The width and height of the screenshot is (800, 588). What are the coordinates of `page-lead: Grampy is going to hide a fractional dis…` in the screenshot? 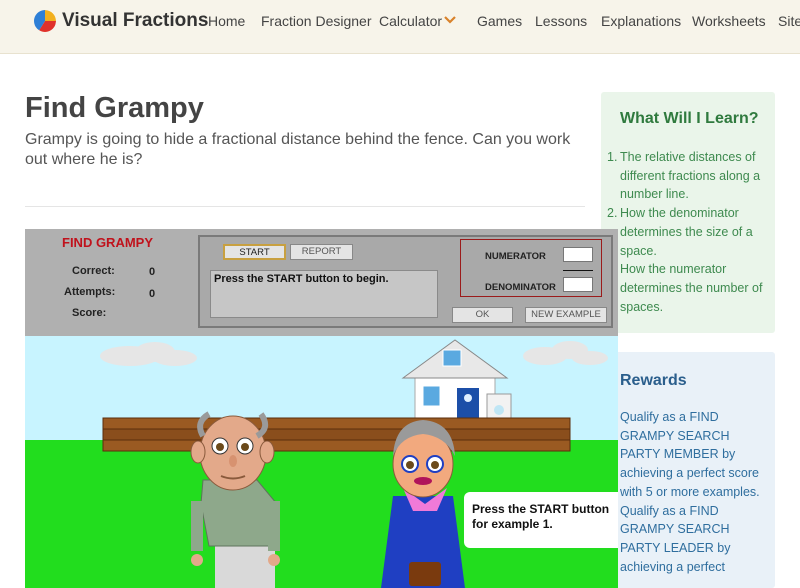 It's located at (298, 149).